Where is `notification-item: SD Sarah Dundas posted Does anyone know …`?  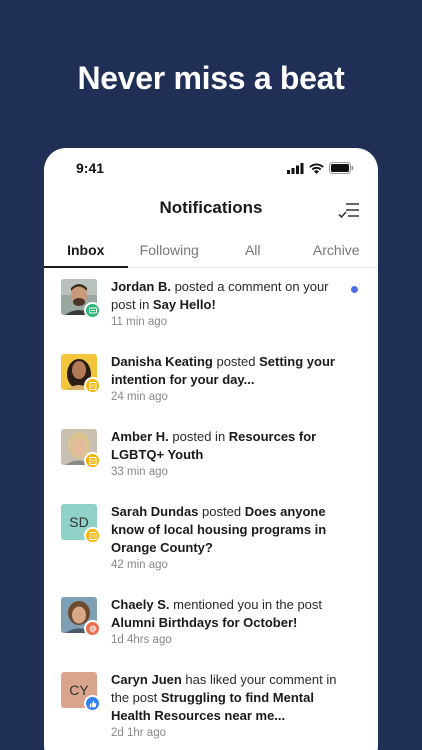
notification-item: SD Sarah Dundas posted Does anyone know … is located at coordinates (211, 541).